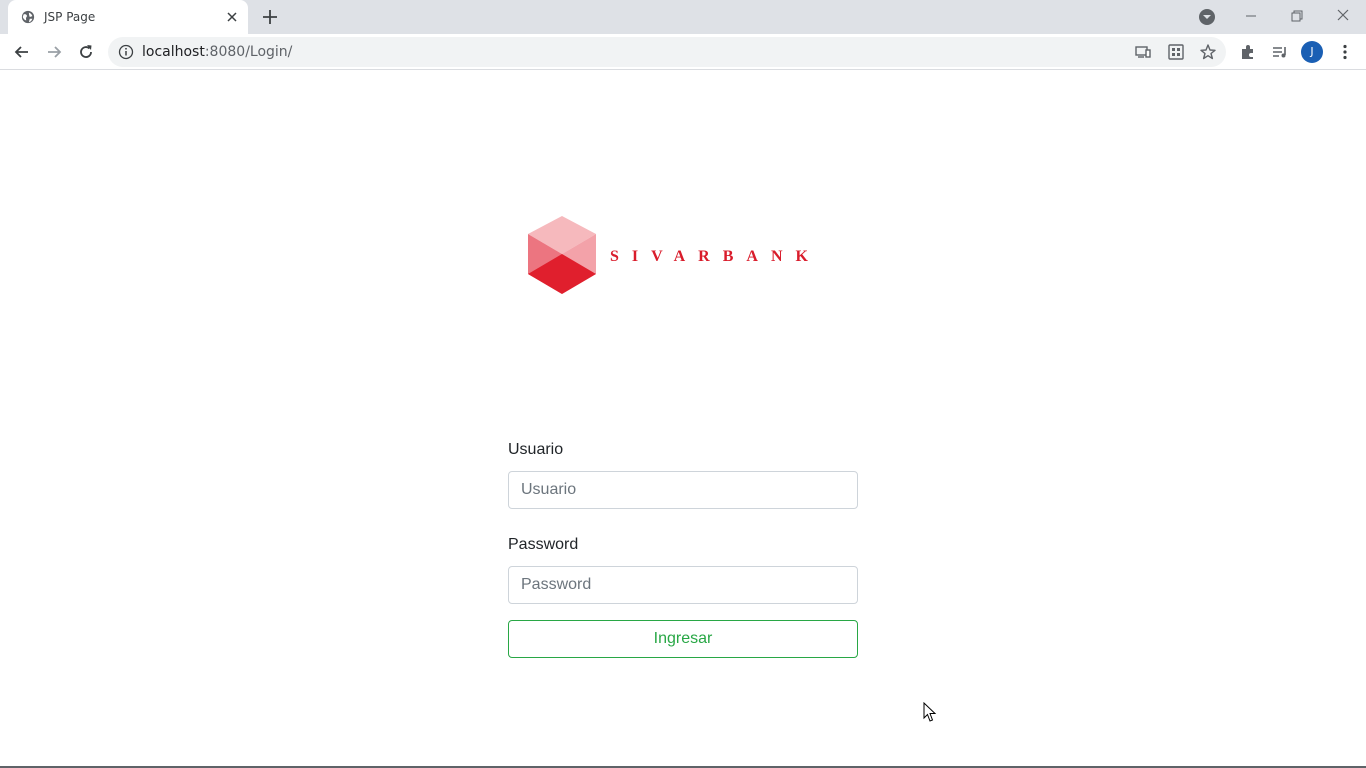  Describe the element at coordinates (683, 548) in the screenshot. I see `login-form: Usuario Password Ingresar` at that location.